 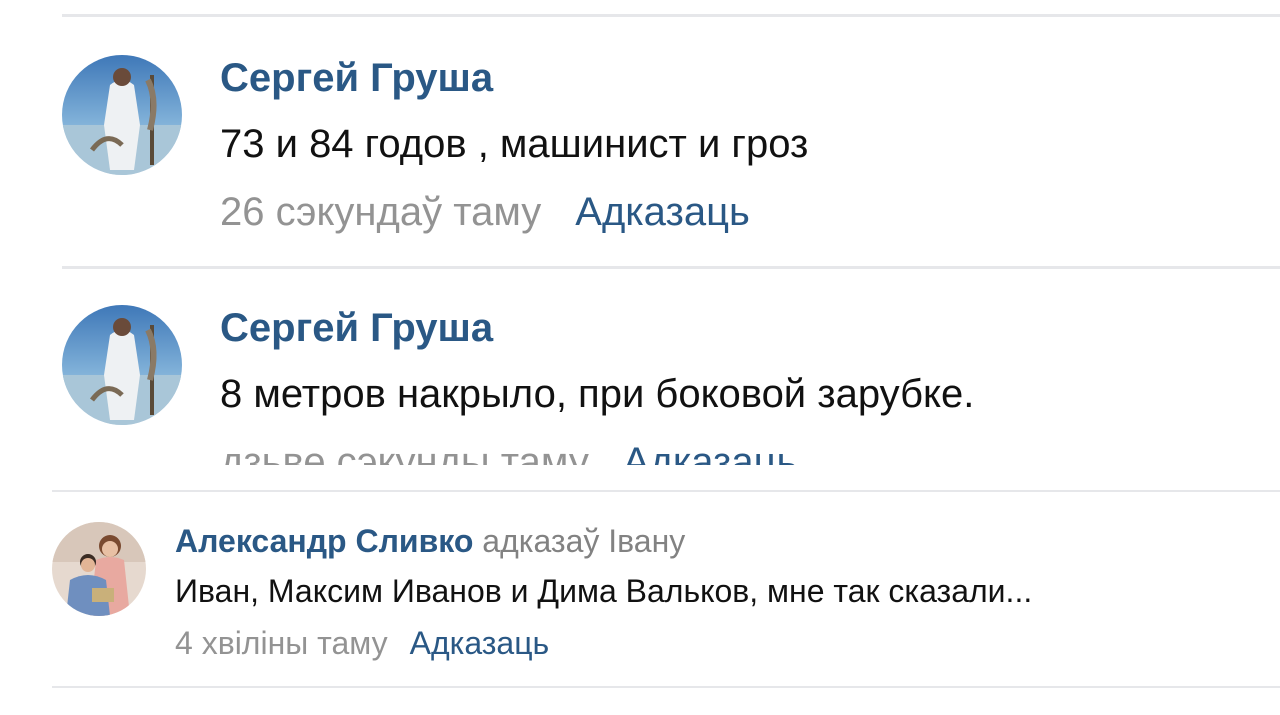 I want to click on comment-timestamp: дзьве сэкунды таму, so click(x=404, y=452).